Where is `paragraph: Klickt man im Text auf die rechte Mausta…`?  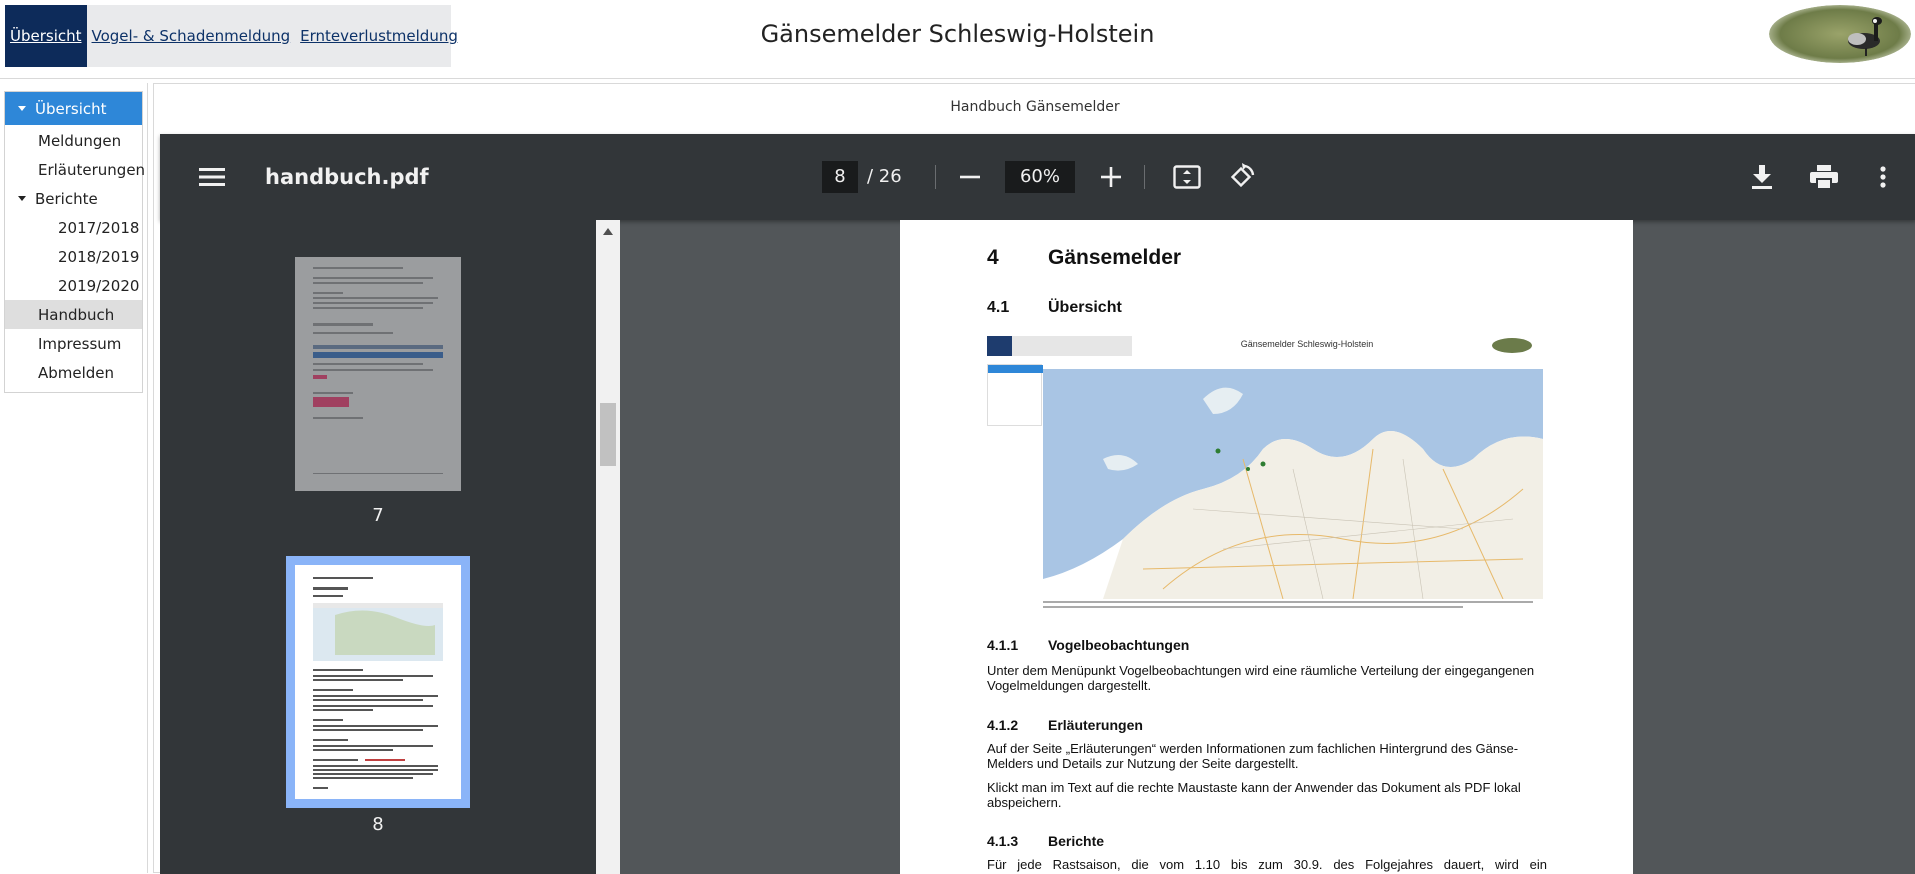
paragraph: Klickt man im Text auf die rechte Mausta… is located at coordinates (1254, 795).